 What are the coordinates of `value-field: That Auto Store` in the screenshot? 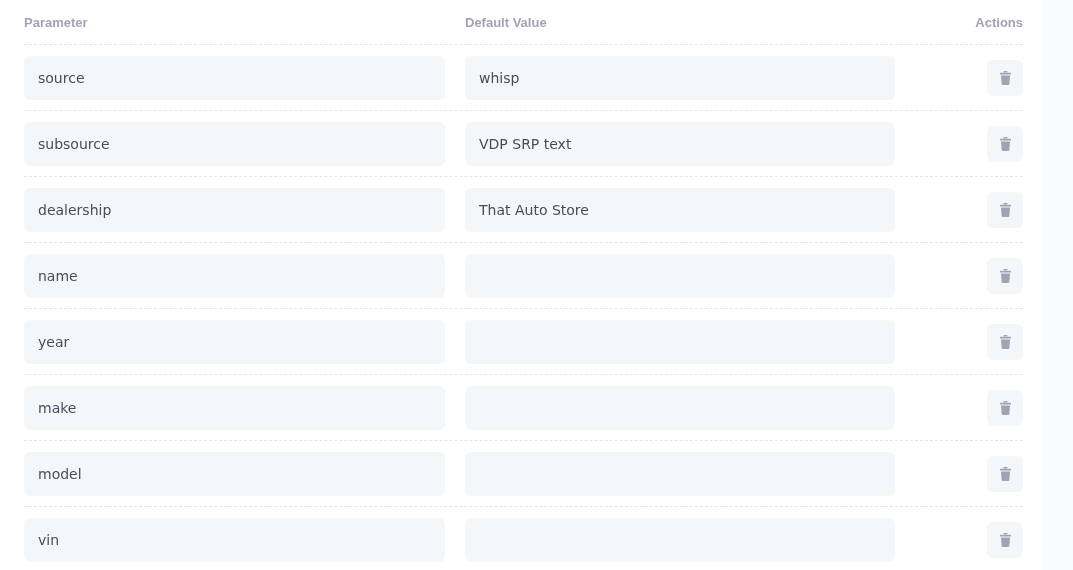 It's located at (680, 209).